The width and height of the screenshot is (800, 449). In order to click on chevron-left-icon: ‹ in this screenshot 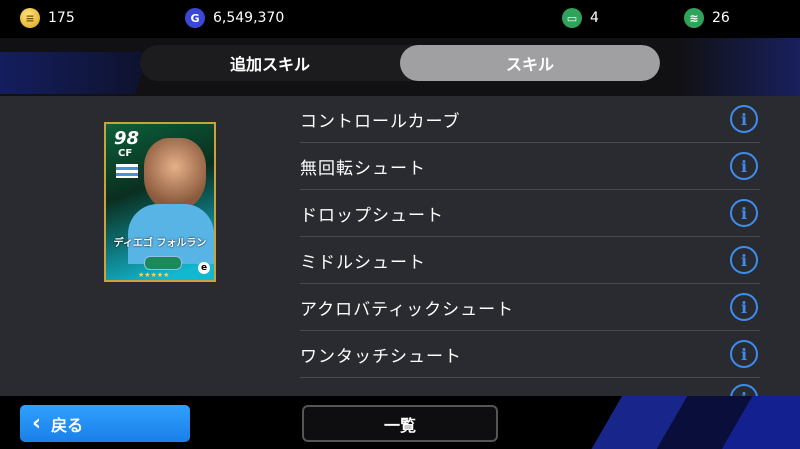, I will do `click(37, 423)`.